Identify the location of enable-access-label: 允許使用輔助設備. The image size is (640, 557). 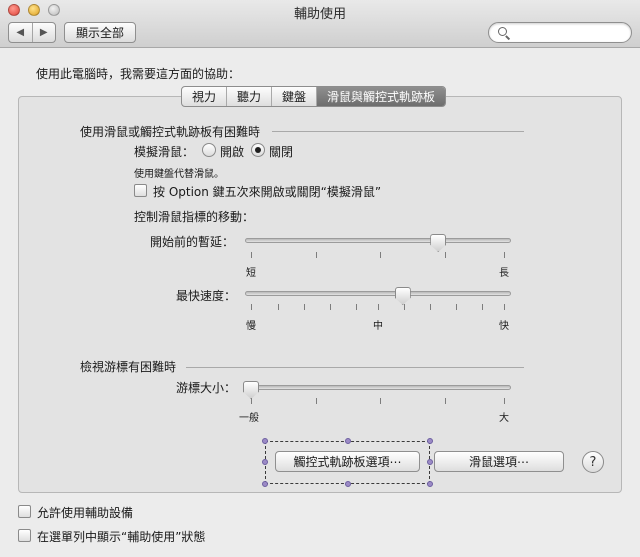
(85, 512).